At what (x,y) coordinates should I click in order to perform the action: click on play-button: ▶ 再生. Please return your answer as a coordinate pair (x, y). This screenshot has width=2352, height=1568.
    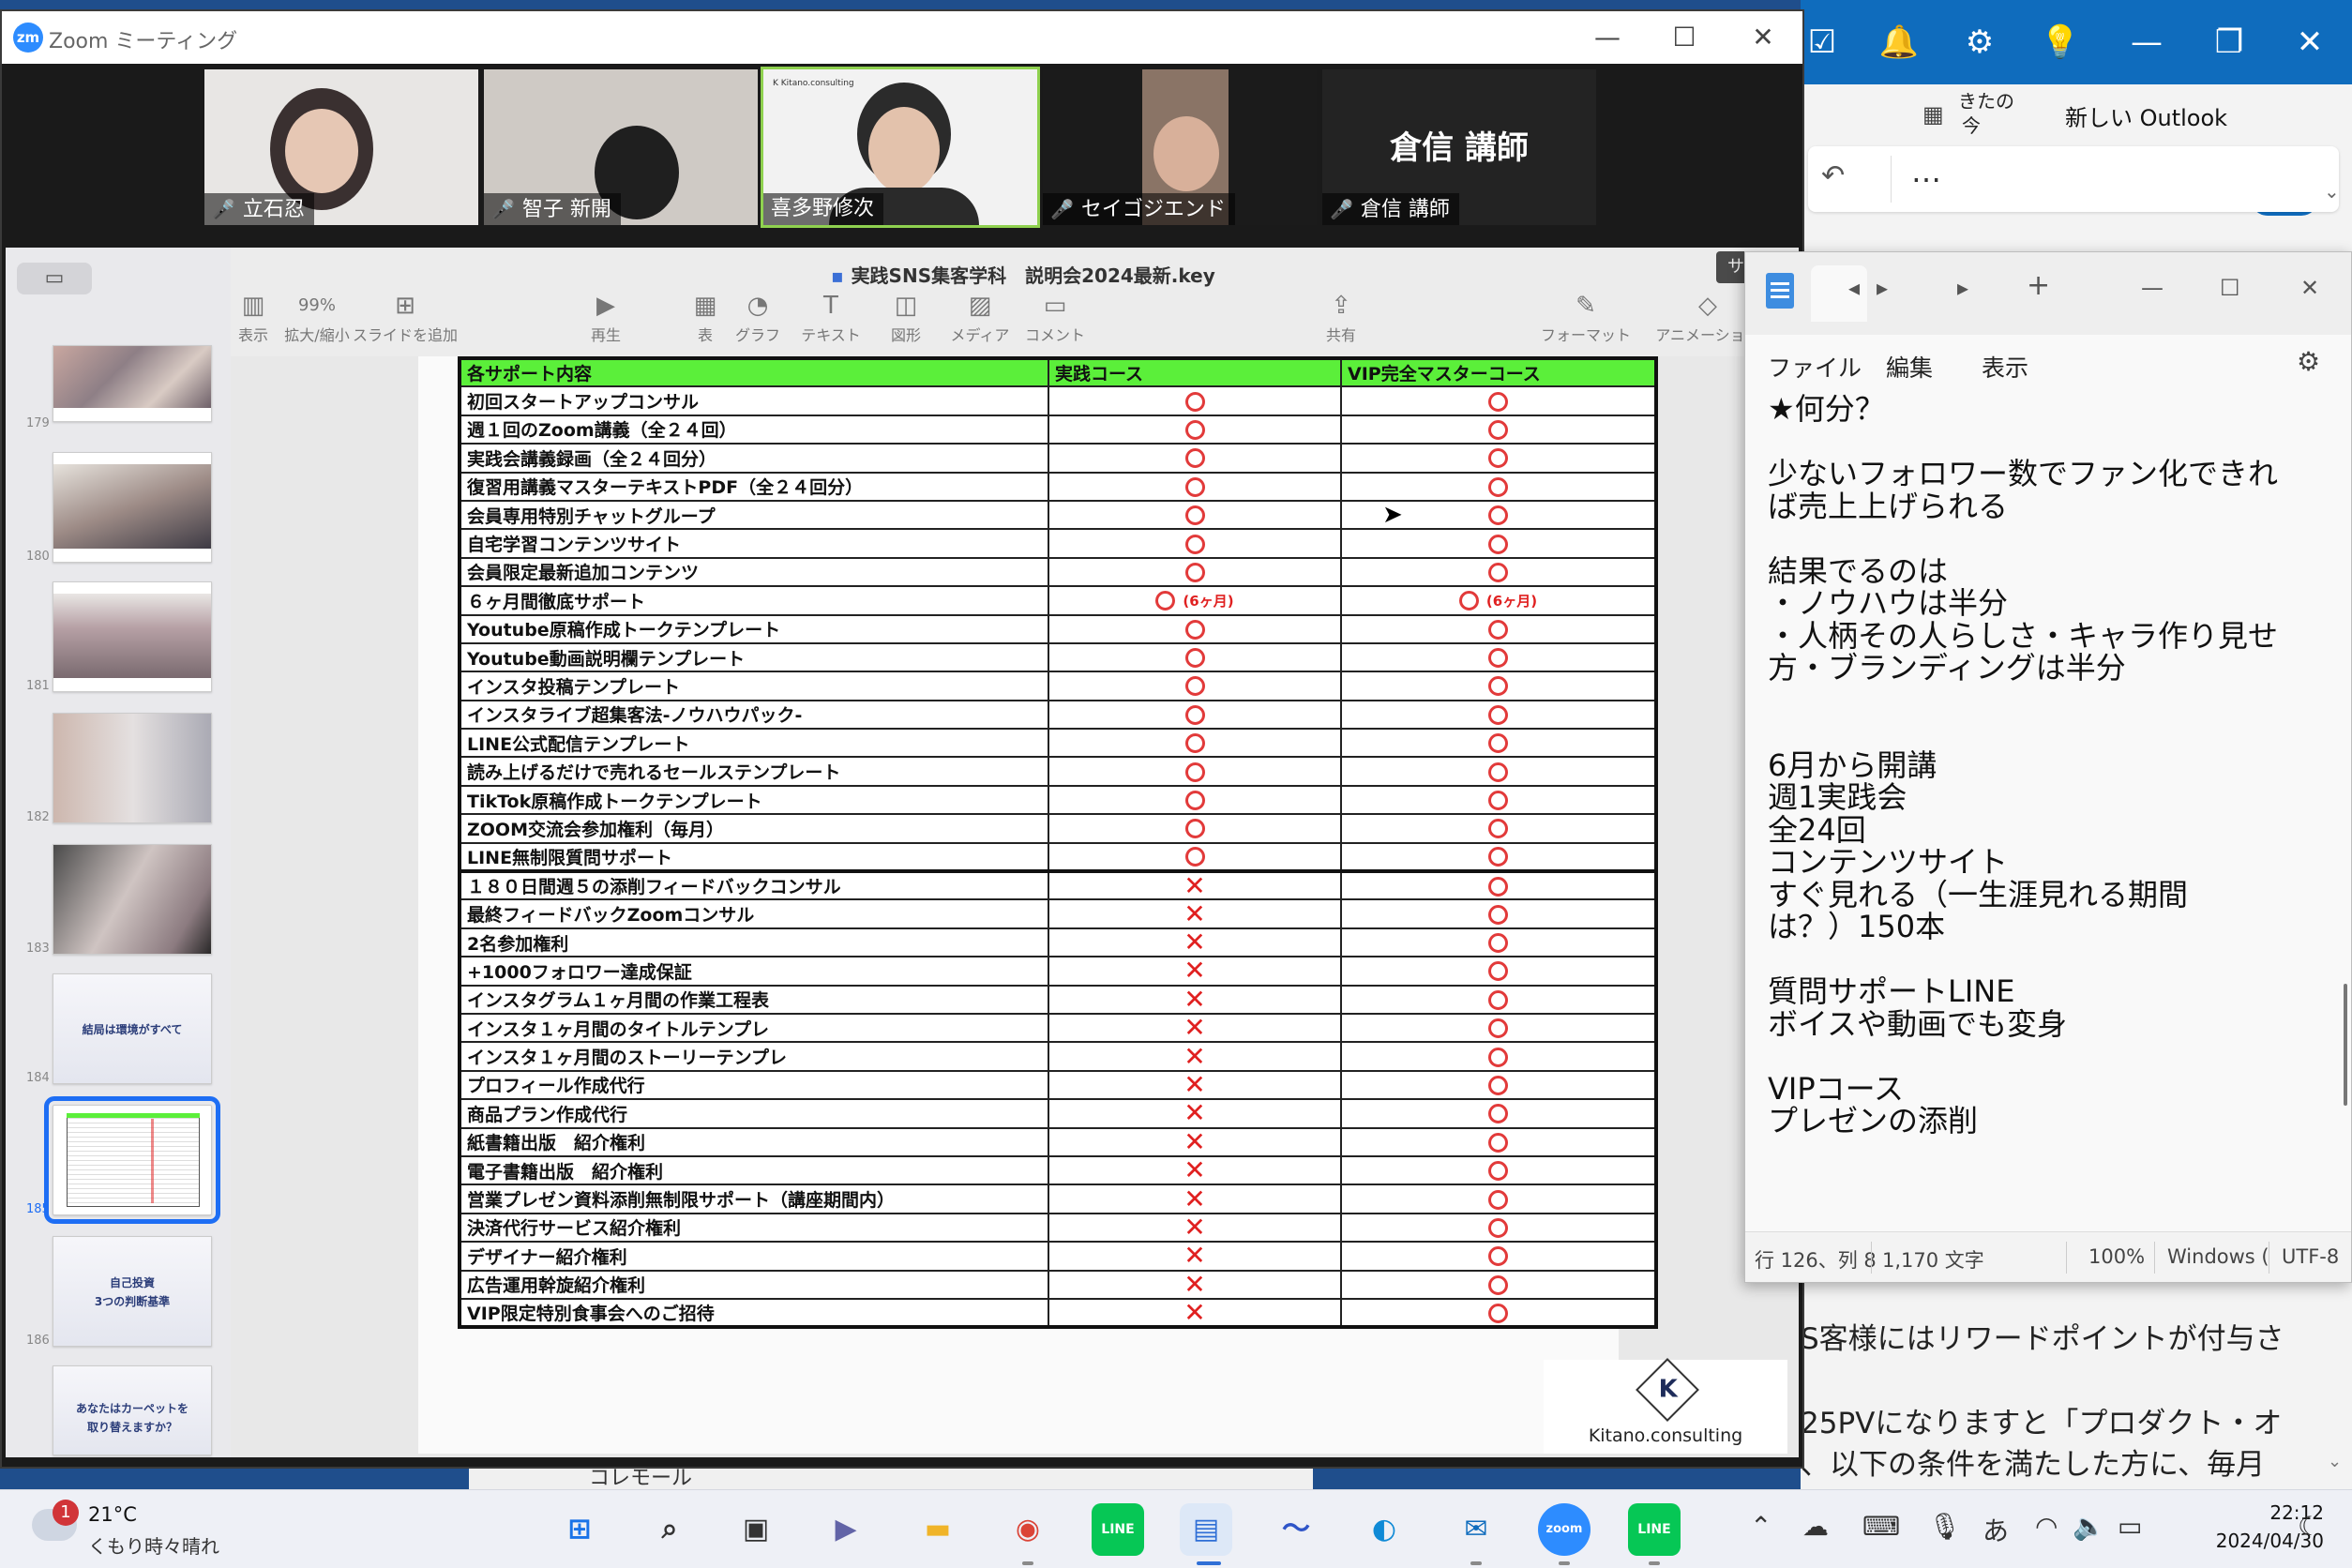
    Looking at the image, I should click on (606, 317).